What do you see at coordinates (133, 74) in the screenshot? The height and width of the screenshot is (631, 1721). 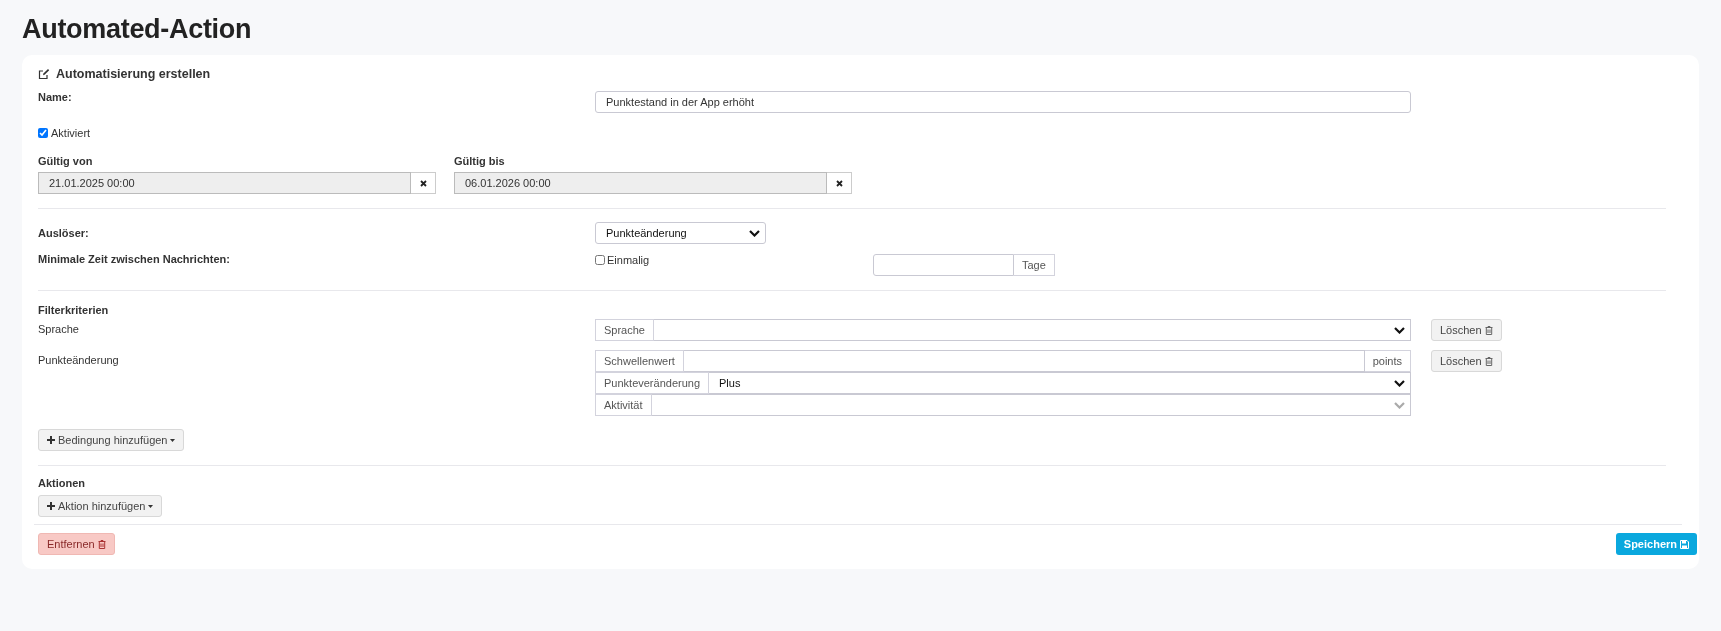 I see `section-title: Automatisierung erstellen` at bounding box center [133, 74].